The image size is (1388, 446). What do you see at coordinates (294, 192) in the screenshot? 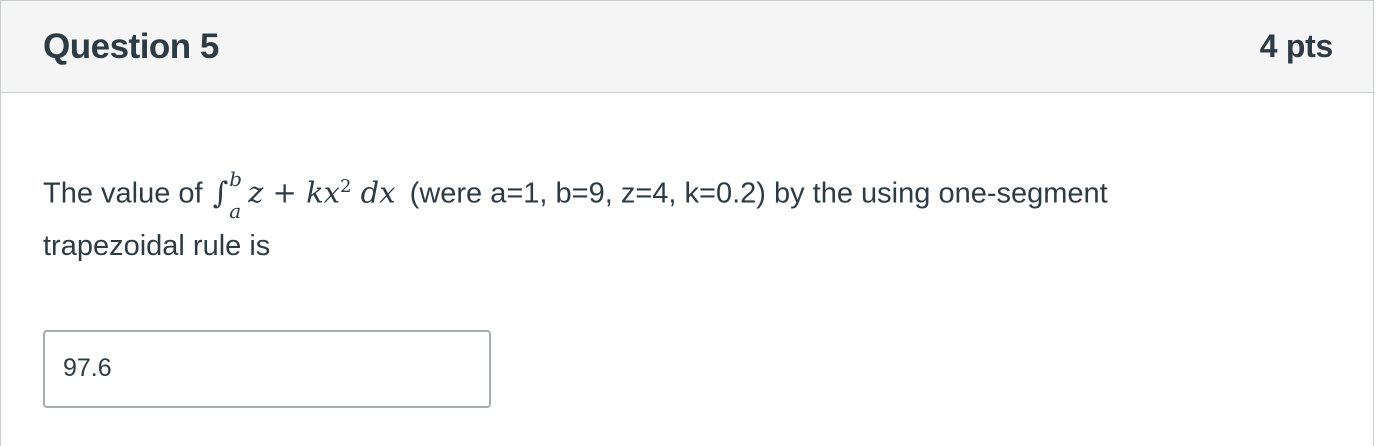
I see `integrand: z + kx` at bounding box center [294, 192].